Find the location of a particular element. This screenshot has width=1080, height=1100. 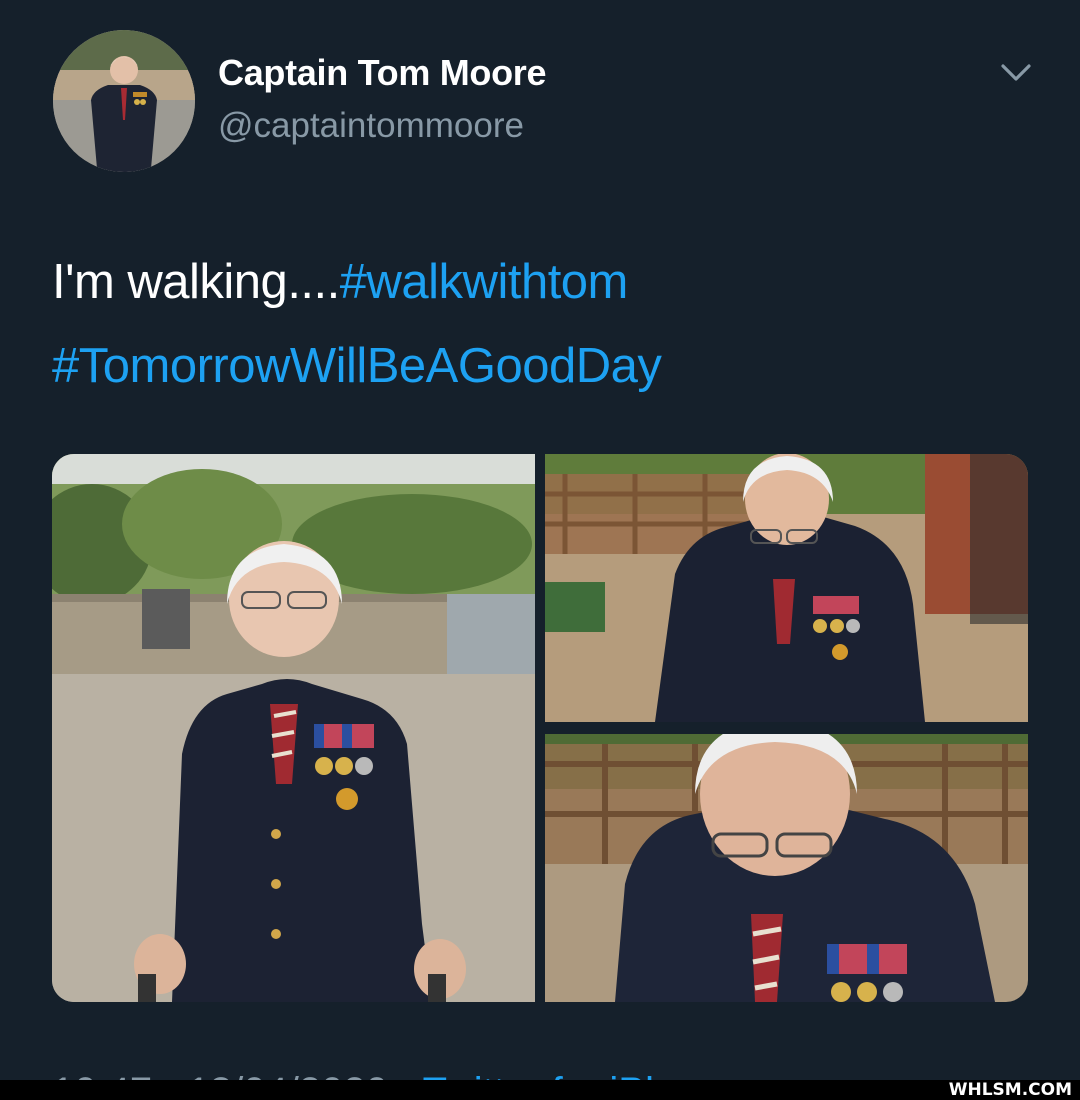

display-name: Captain Tom Moore is located at coordinates (382, 73).